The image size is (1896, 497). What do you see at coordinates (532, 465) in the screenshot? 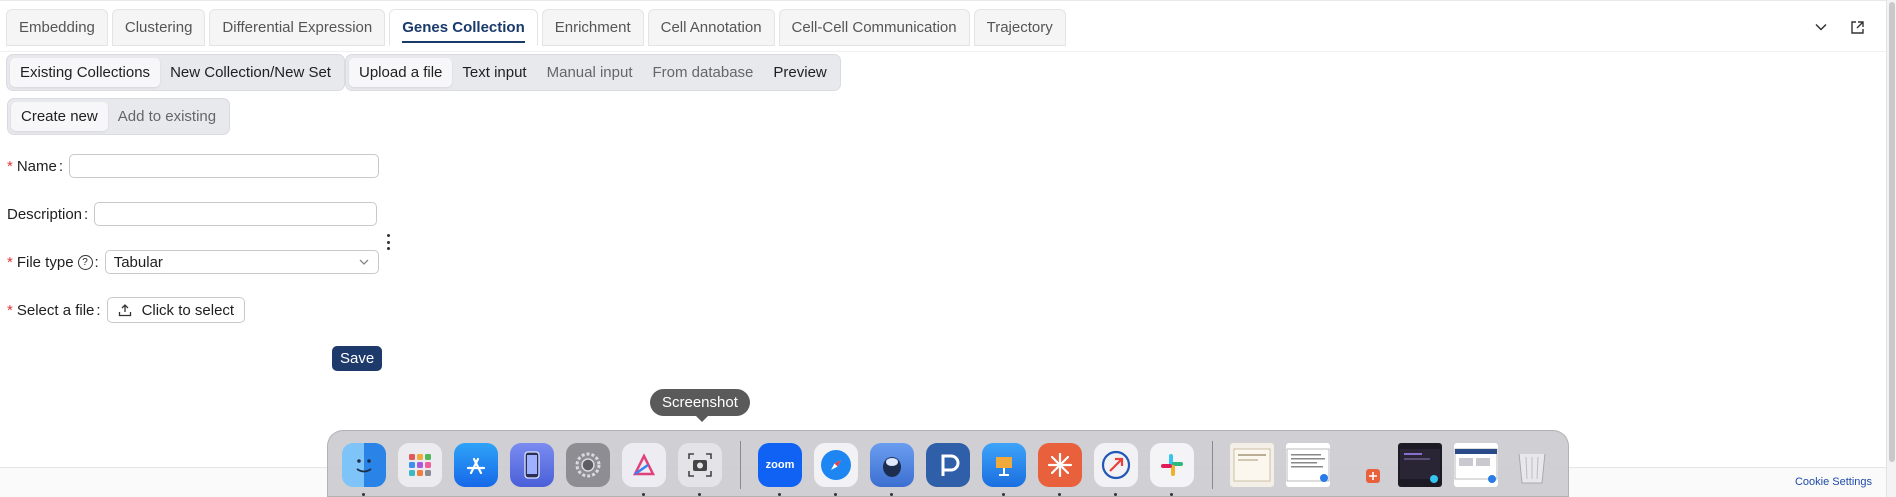
I see `simulator-icon` at bounding box center [532, 465].